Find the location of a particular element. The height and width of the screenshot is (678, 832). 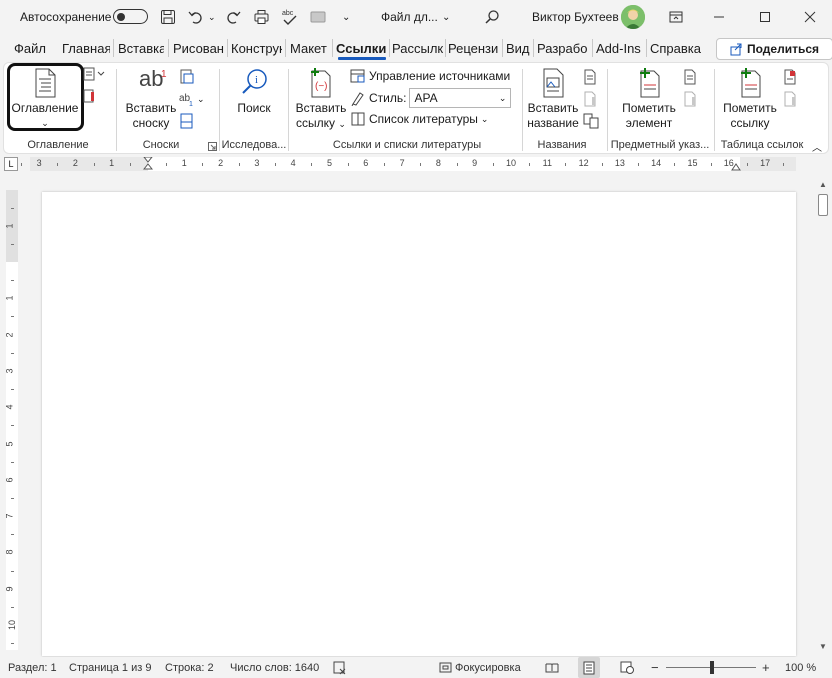

print-layout-view-icon is located at coordinates (589, 667).